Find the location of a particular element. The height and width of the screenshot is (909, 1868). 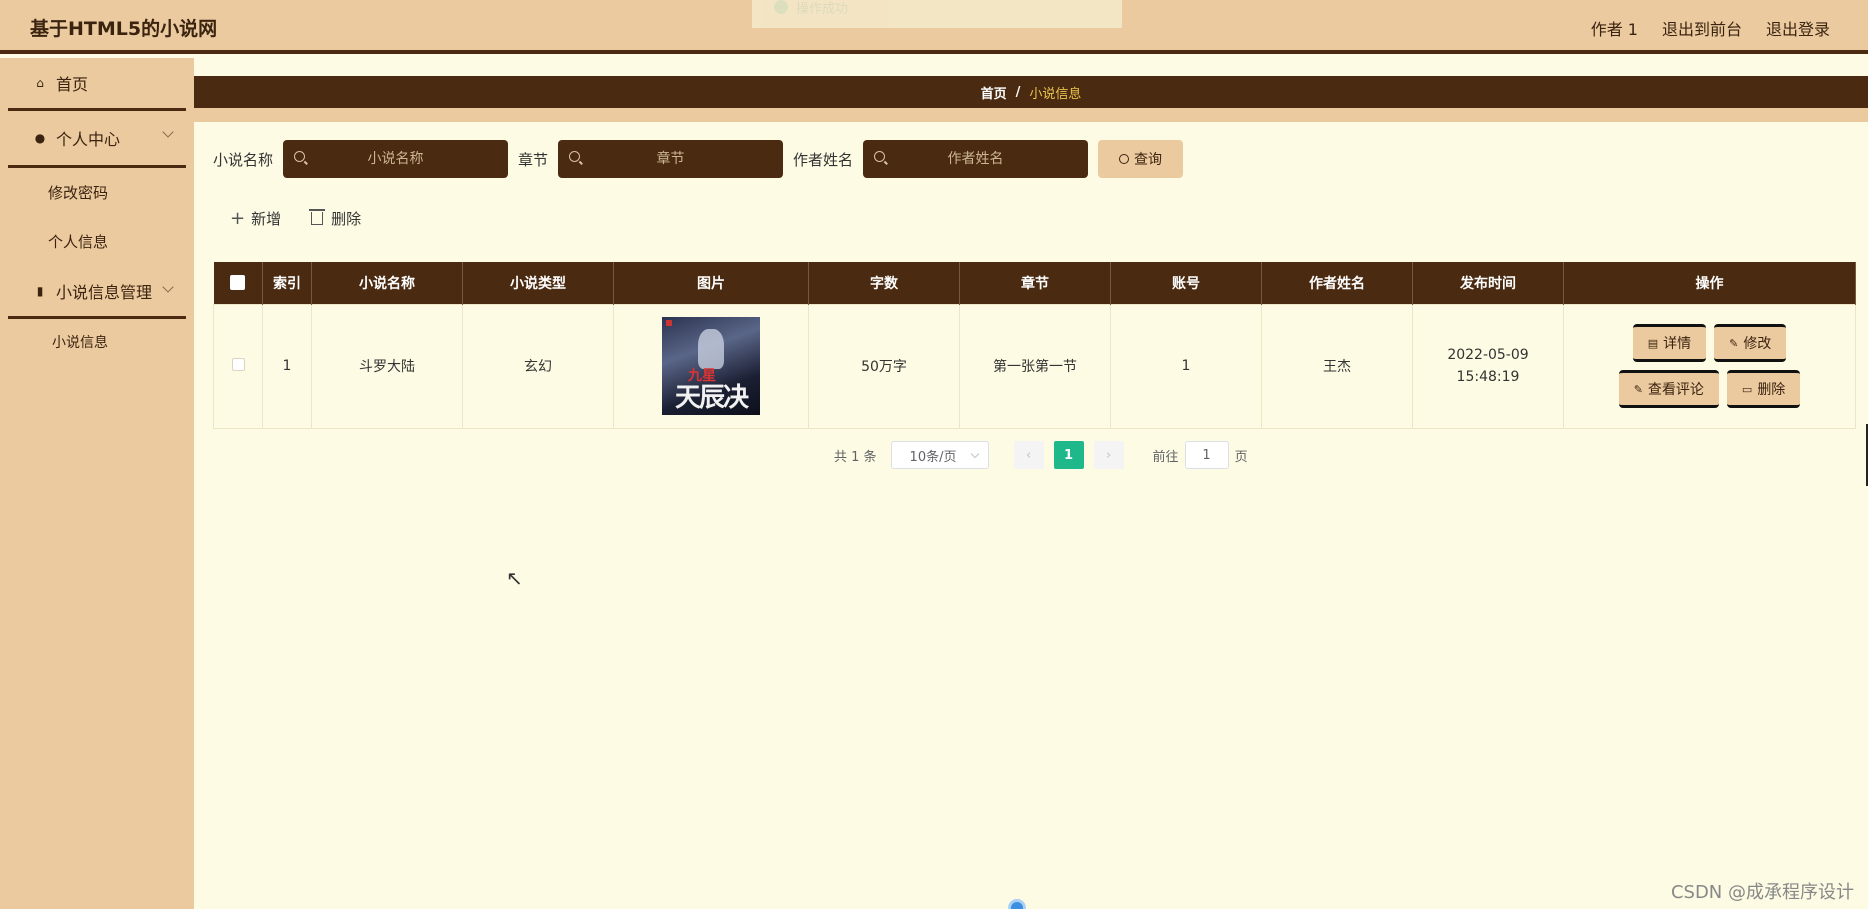

pagination: 共 1 条 10条/页 ‹ 1 › 前往 页 is located at coordinates (1041, 455).